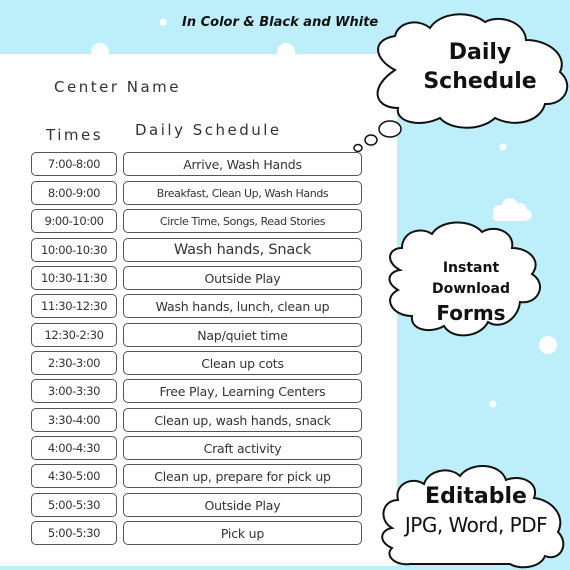 This screenshot has width=570, height=570. I want to click on schedule-row: 7:00-8:00 Arrive, Wash Hands, so click(196, 164).